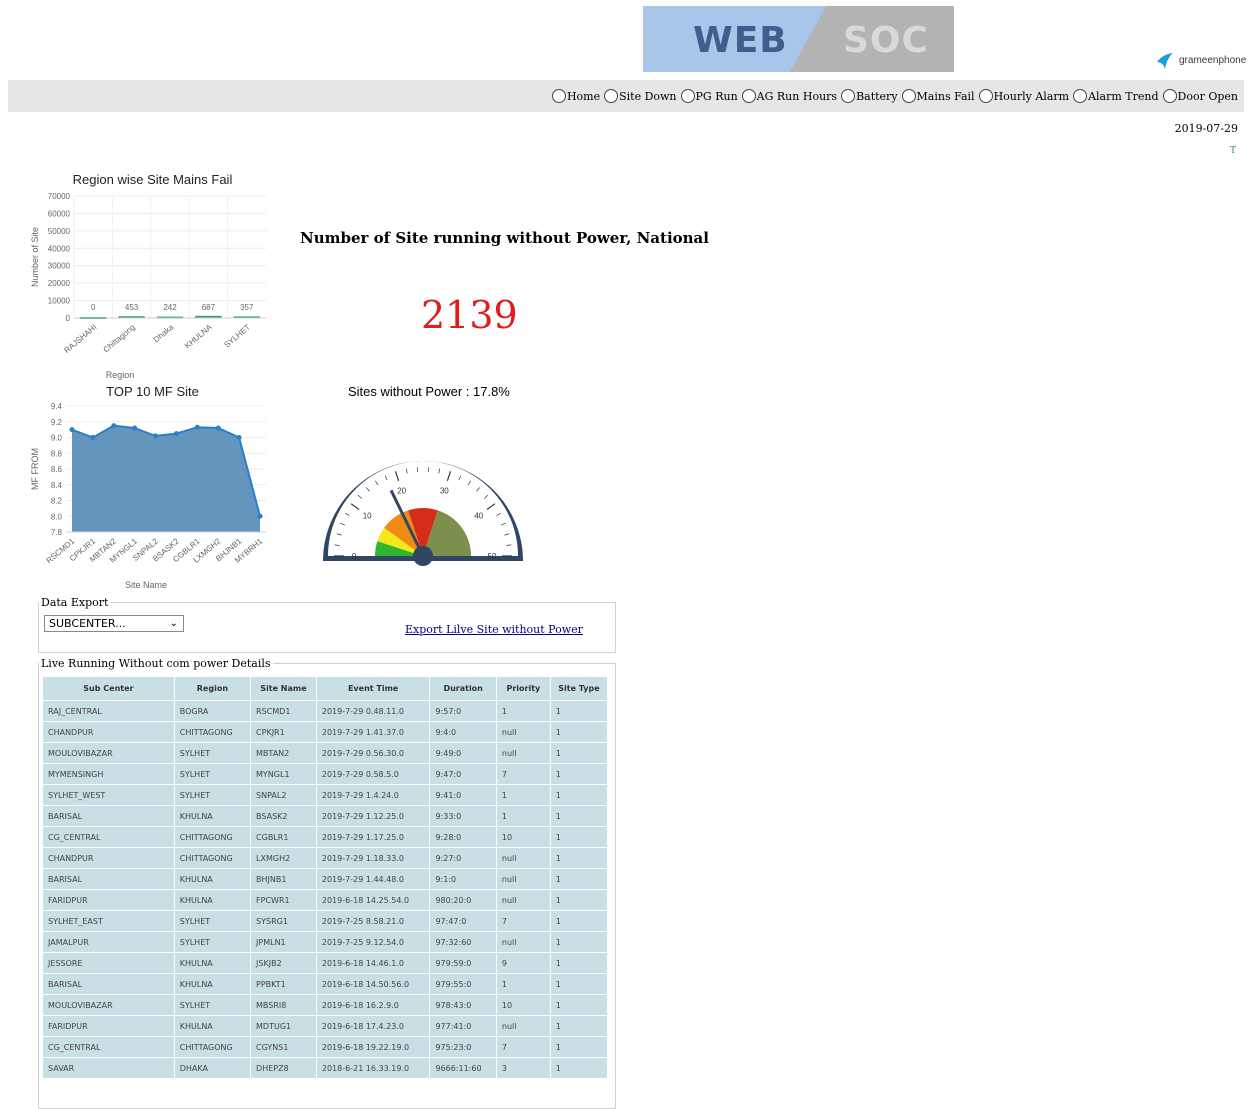 The width and height of the screenshot is (1252, 1109). What do you see at coordinates (212, 837) in the screenshot?
I see `table-cell: CHITTAGONG` at bounding box center [212, 837].